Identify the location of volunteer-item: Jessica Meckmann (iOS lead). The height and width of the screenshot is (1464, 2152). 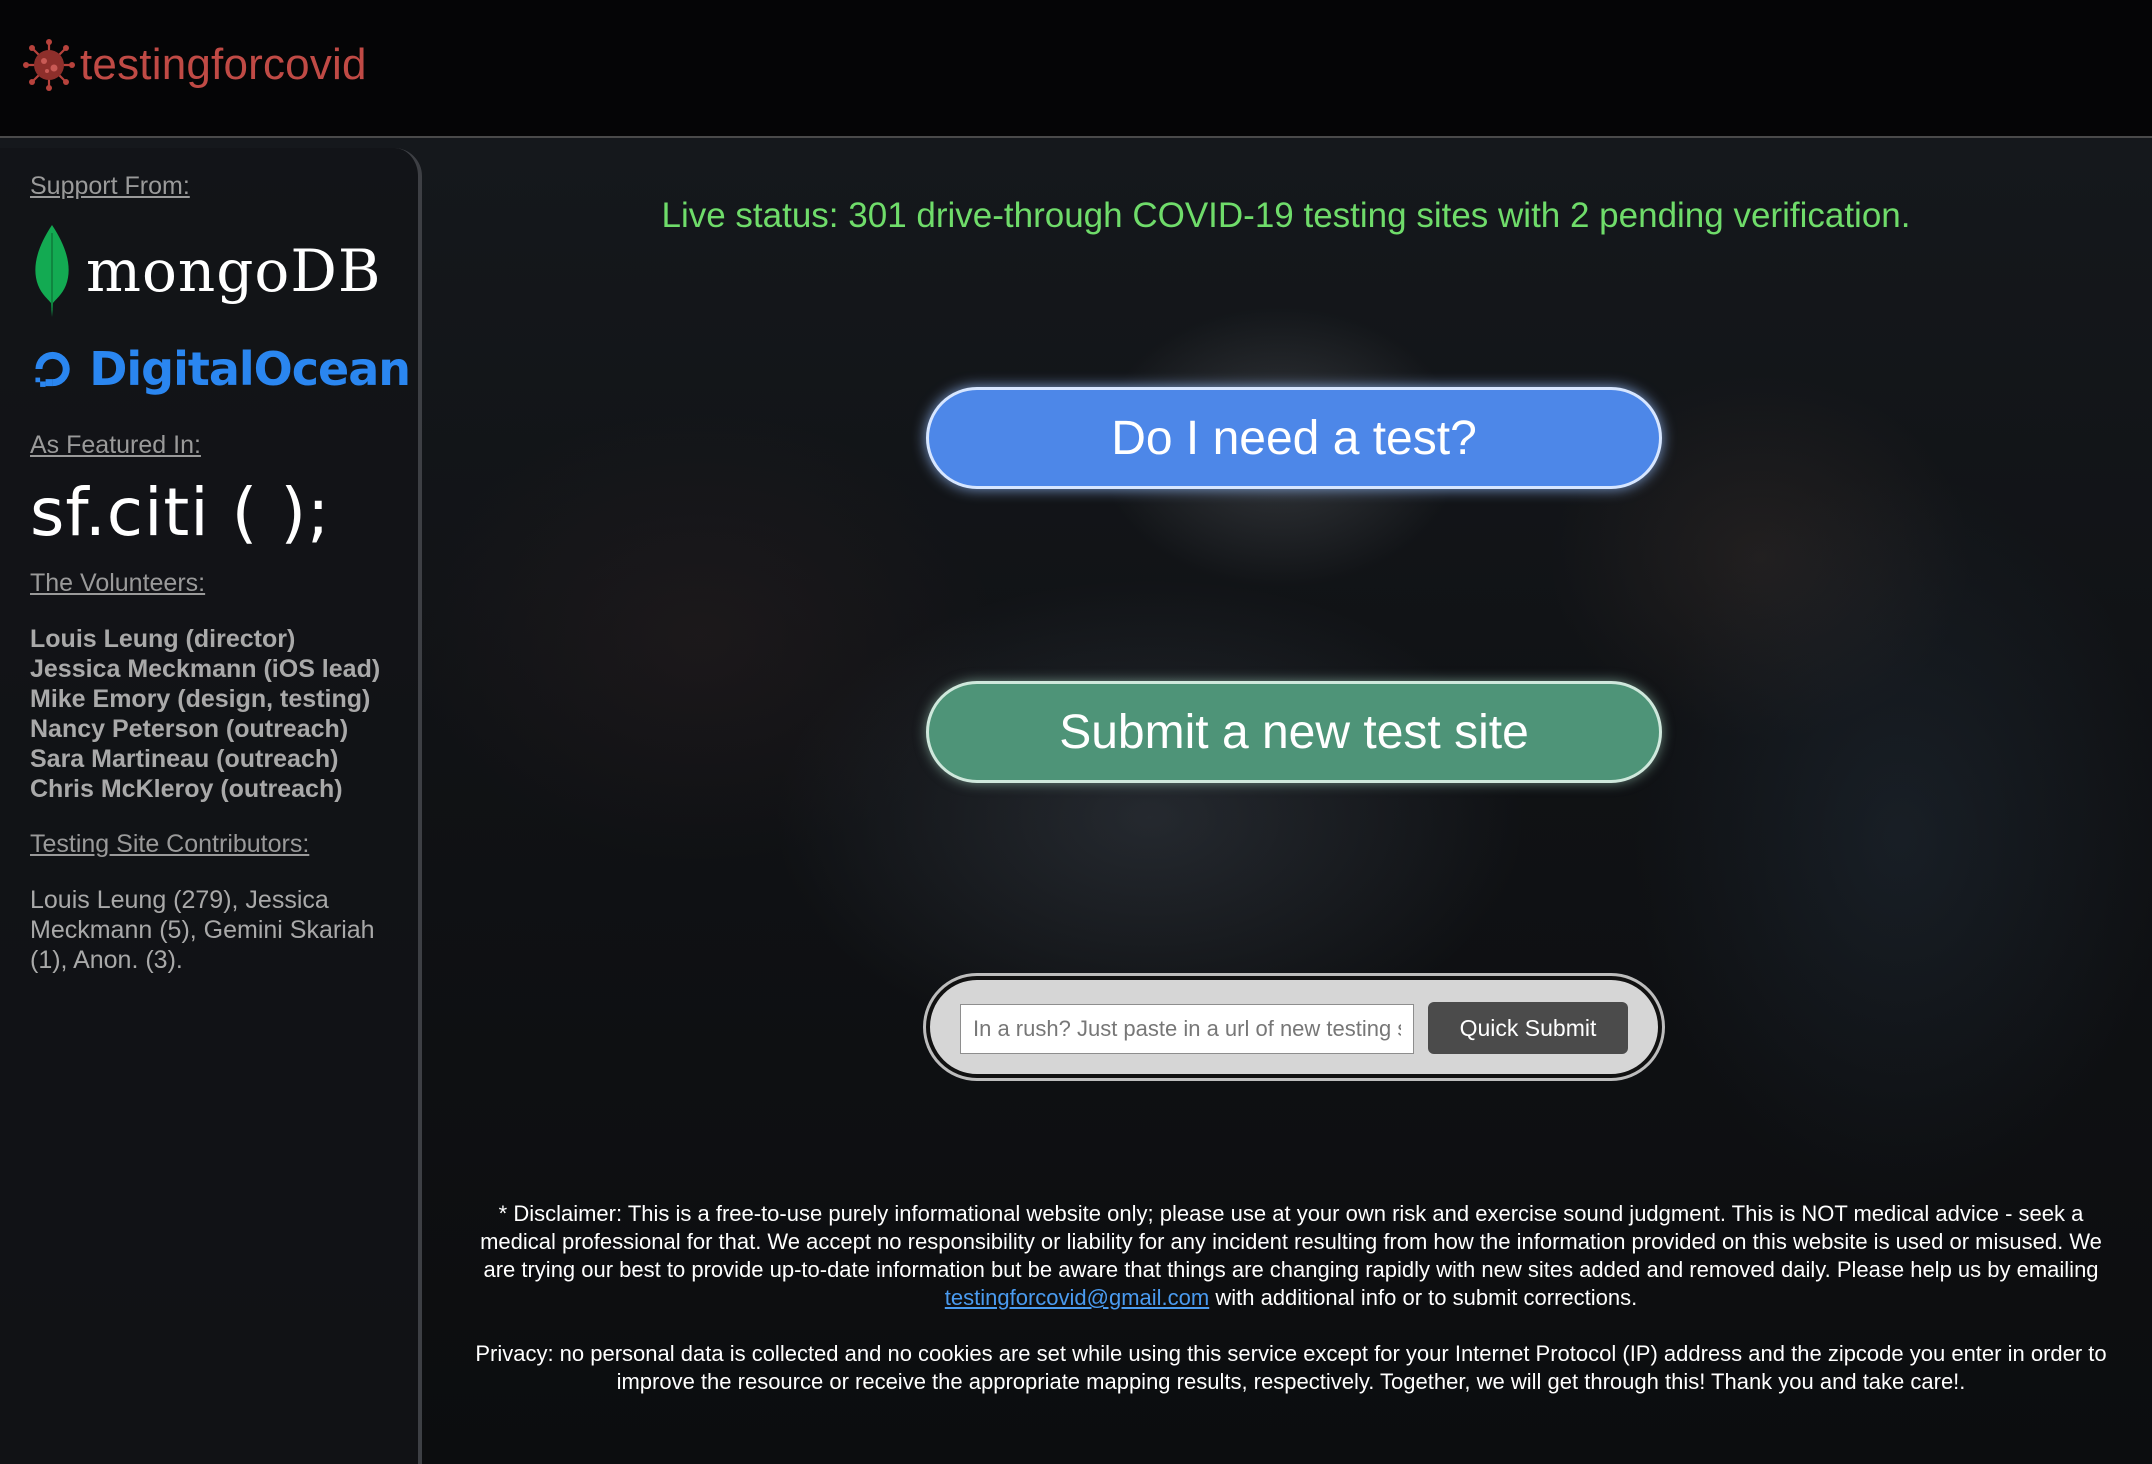
(205, 669).